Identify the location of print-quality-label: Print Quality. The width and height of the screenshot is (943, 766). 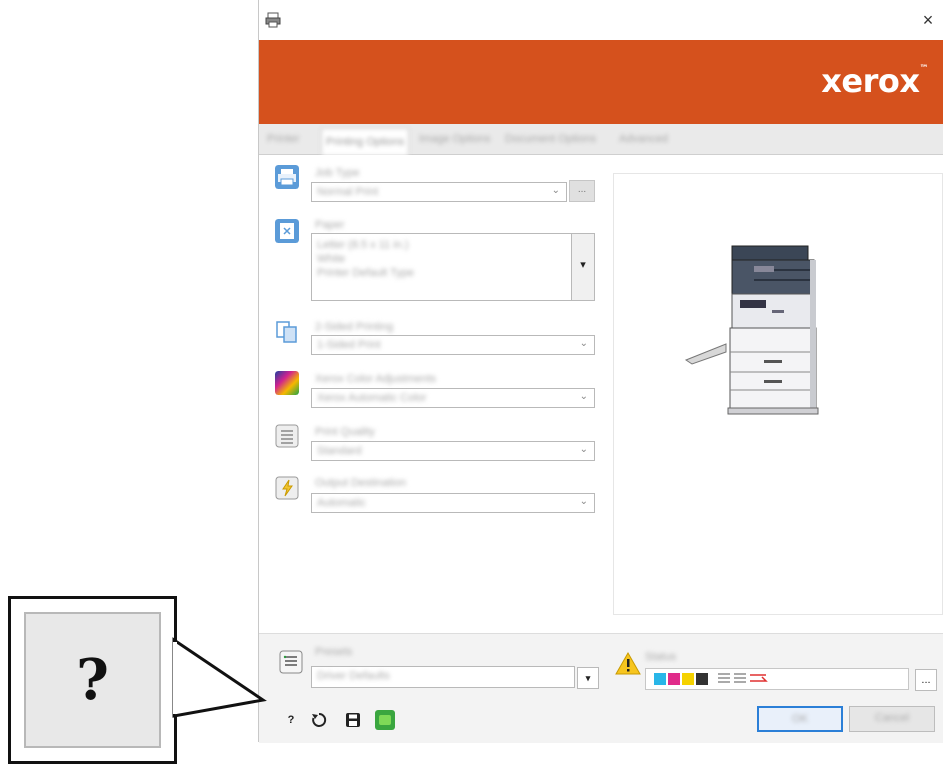
(345, 432).